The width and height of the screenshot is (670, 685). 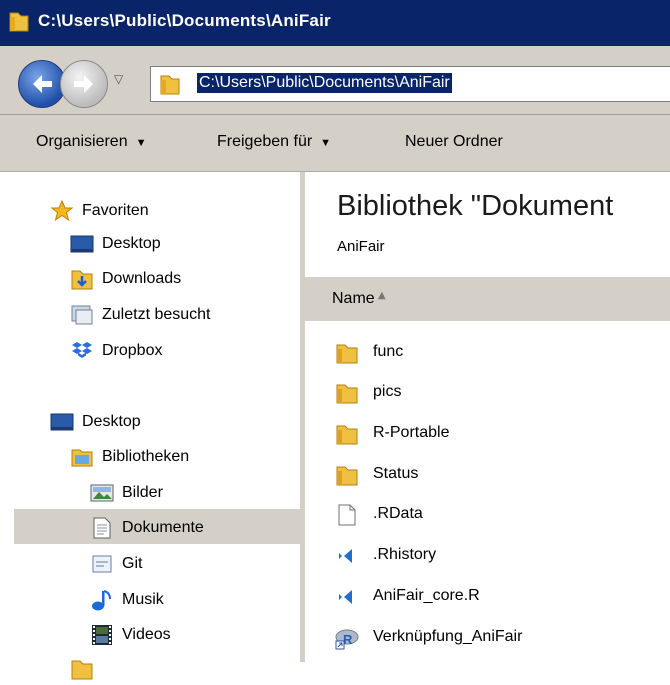 I want to click on file-name: .Rhistory, so click(x=405, y=554).